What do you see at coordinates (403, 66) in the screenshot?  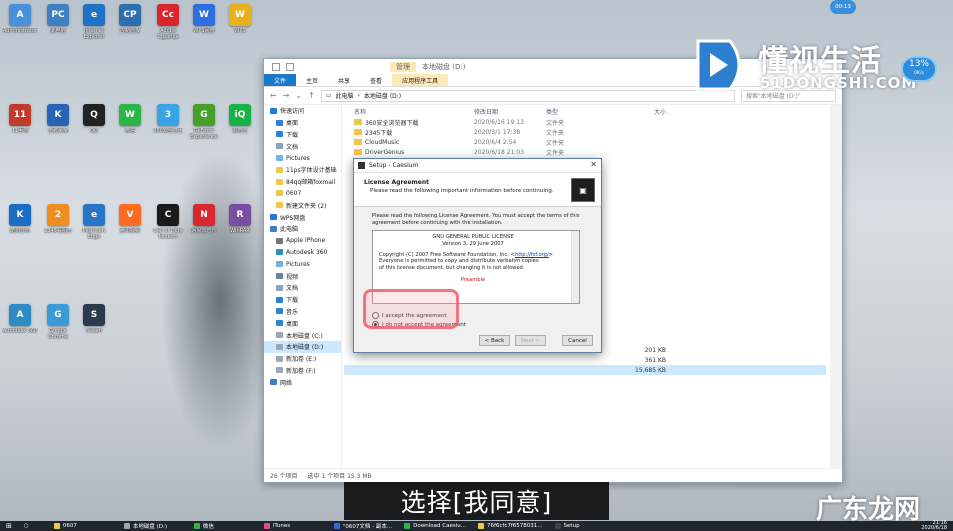 I see `manage-tab-label: 管理` at bounding box center [403, 66].